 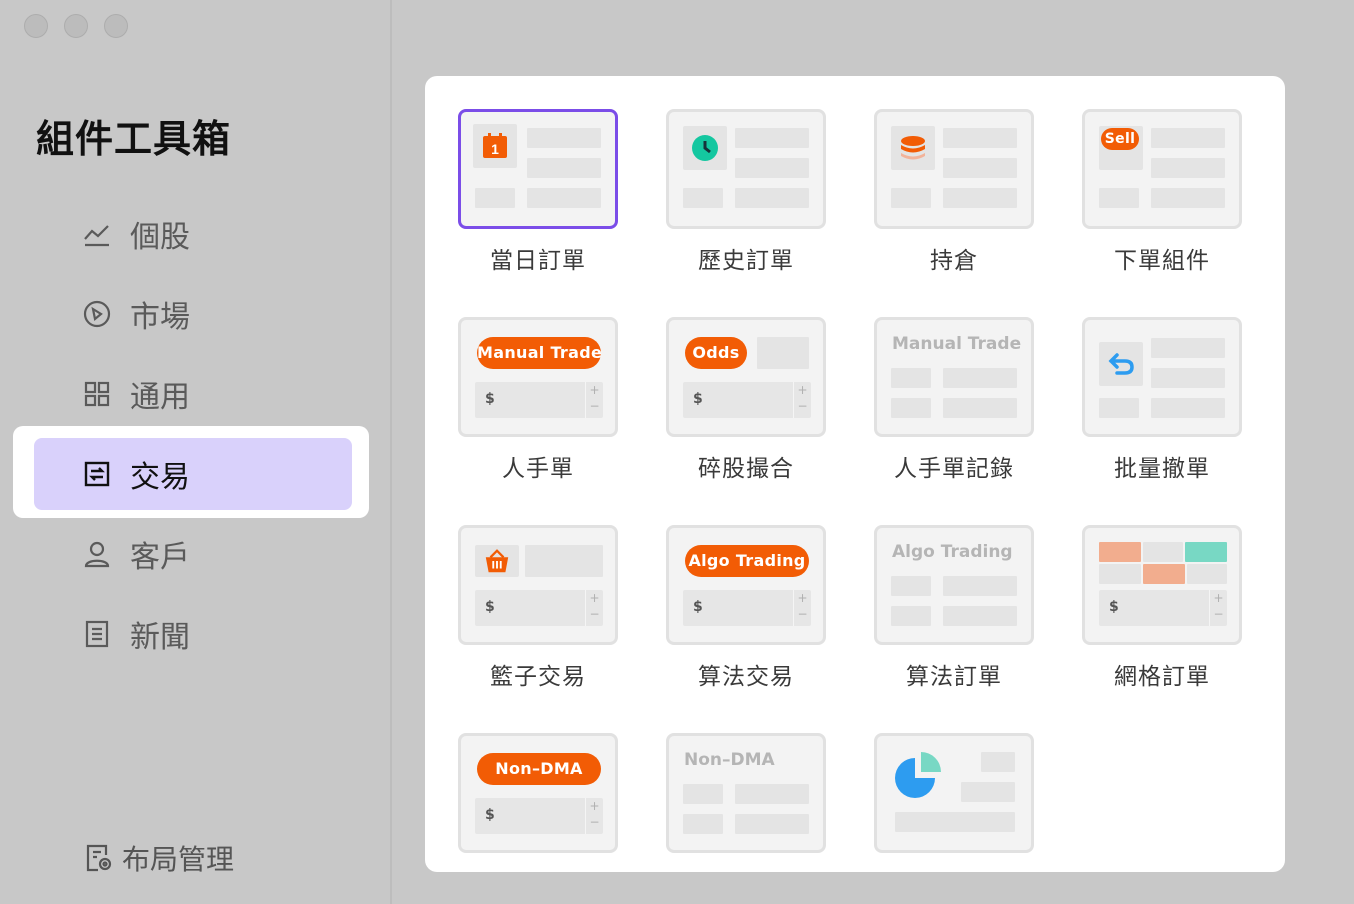 I want to click on widget-label: 批量撤單, so click(x=1162, y=469).